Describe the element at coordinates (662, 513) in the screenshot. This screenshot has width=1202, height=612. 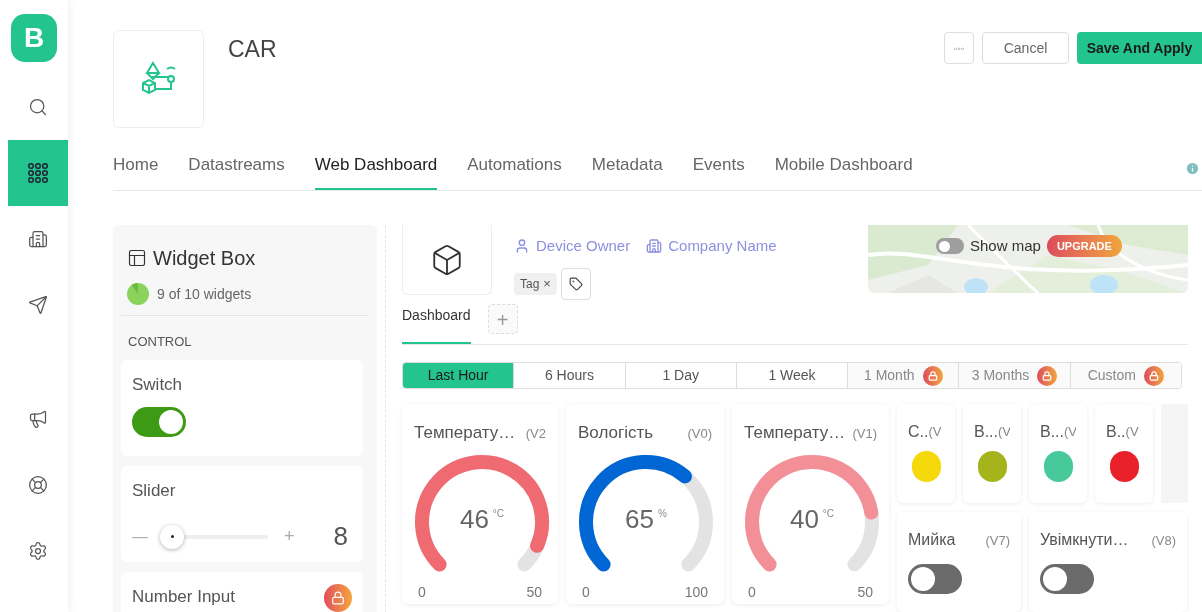
I see `gauge-unit: %` at that location.